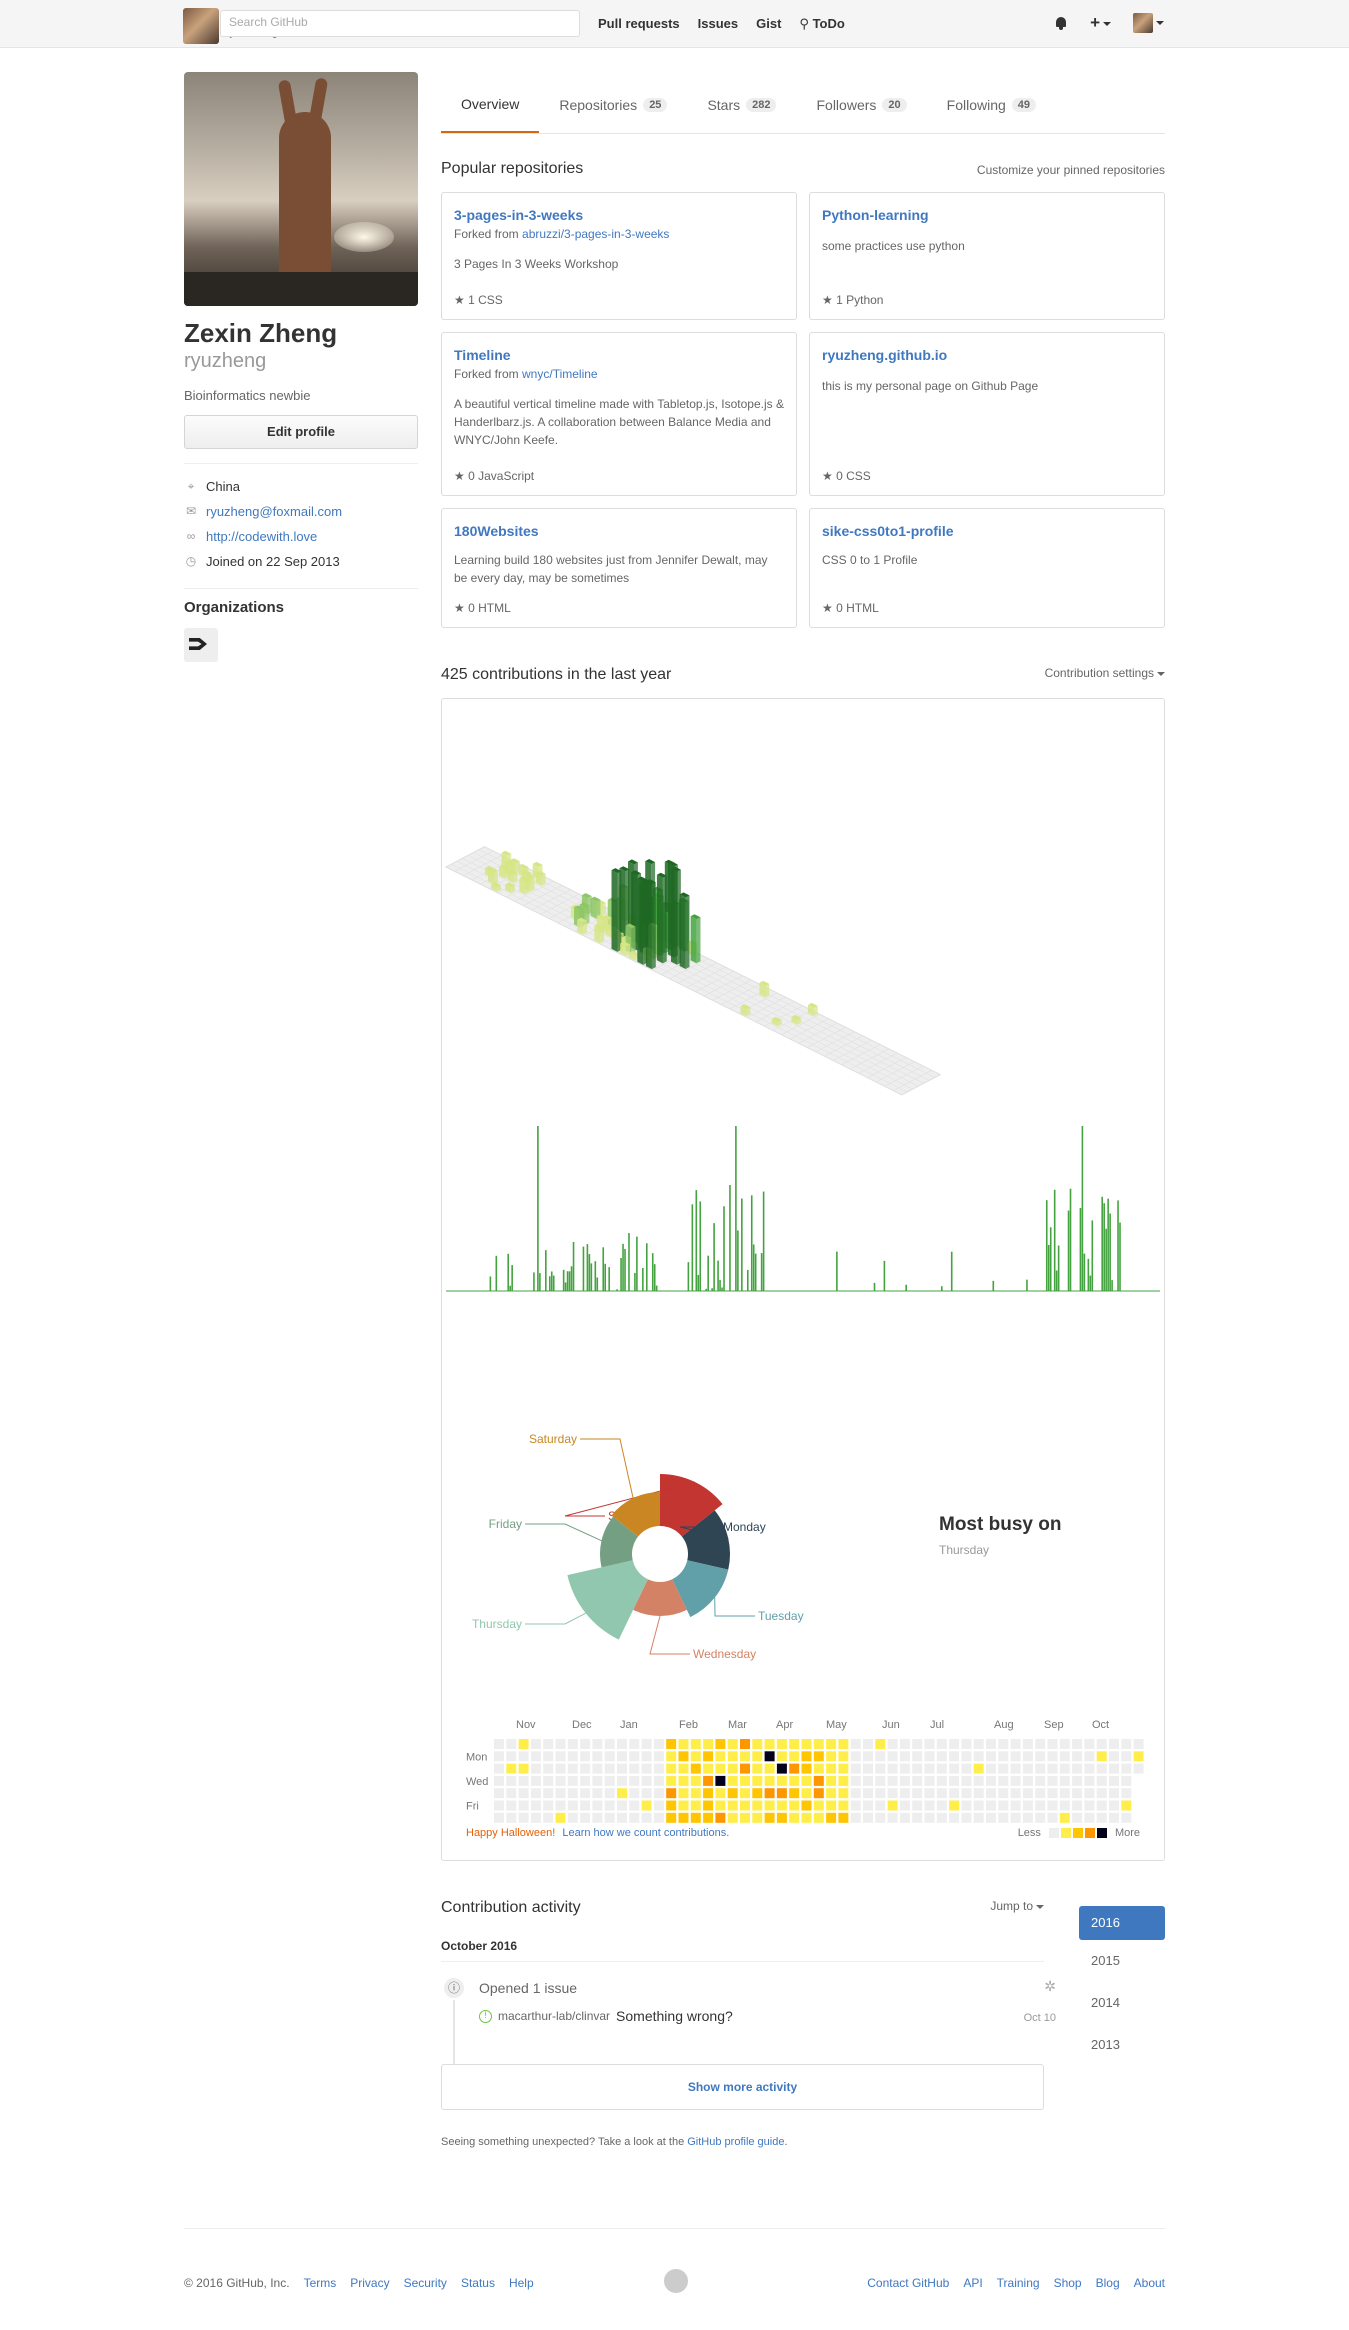 This screenshot has width=1349, height=2330. Describe the element at coordinates (875, 215) in the screenshot. I see `repo-link: Python-learning` at that location.